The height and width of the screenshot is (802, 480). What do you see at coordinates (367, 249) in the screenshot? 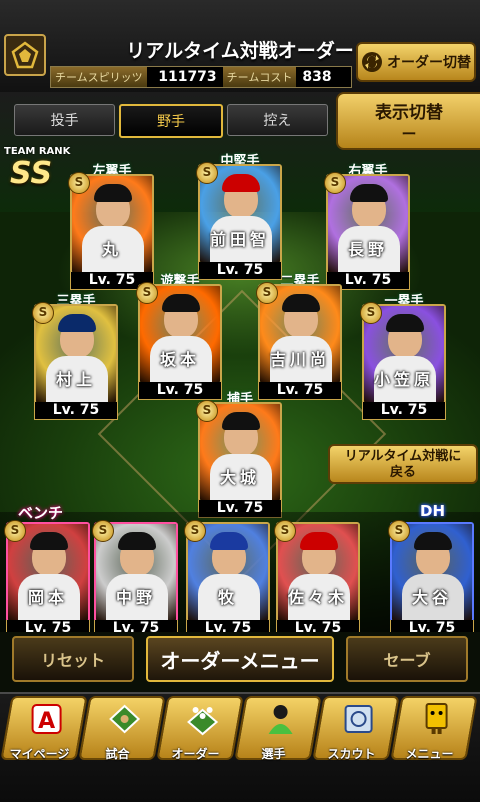
I see `player-name: 長野` at bounding box center [367, 249].